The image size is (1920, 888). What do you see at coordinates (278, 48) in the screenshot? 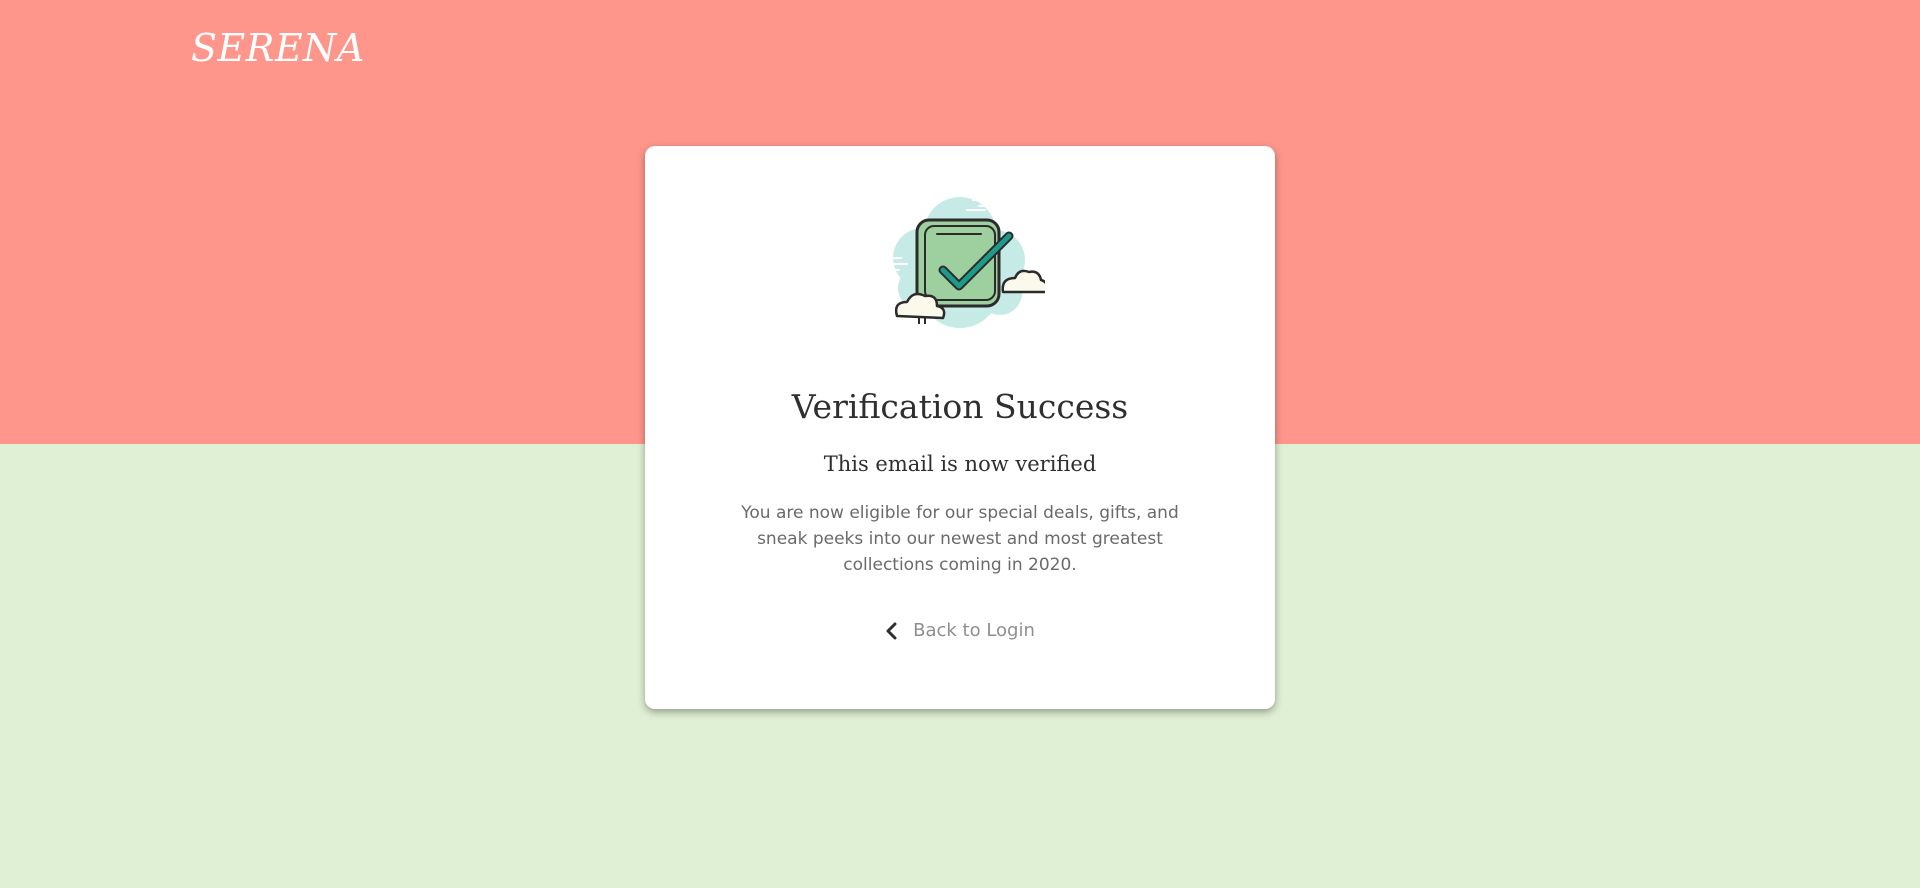
I see `brand-logo: SERENA` at bounding box center [278, 48].